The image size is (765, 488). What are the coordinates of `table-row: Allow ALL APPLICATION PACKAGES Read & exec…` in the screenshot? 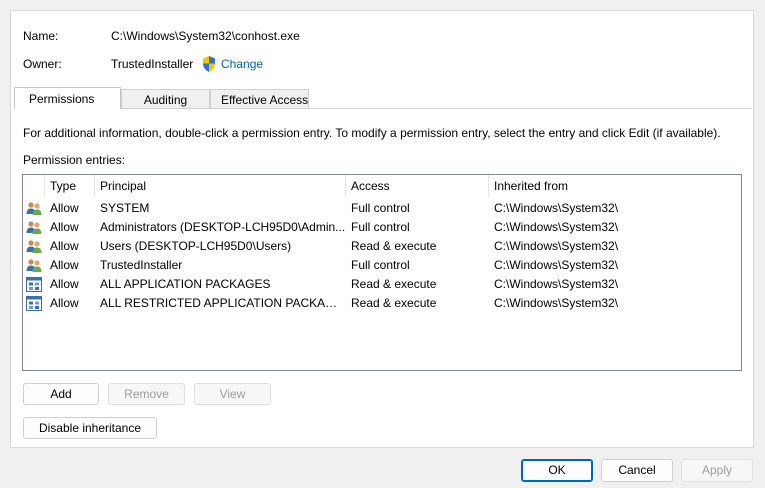 It's located at (382, 284).